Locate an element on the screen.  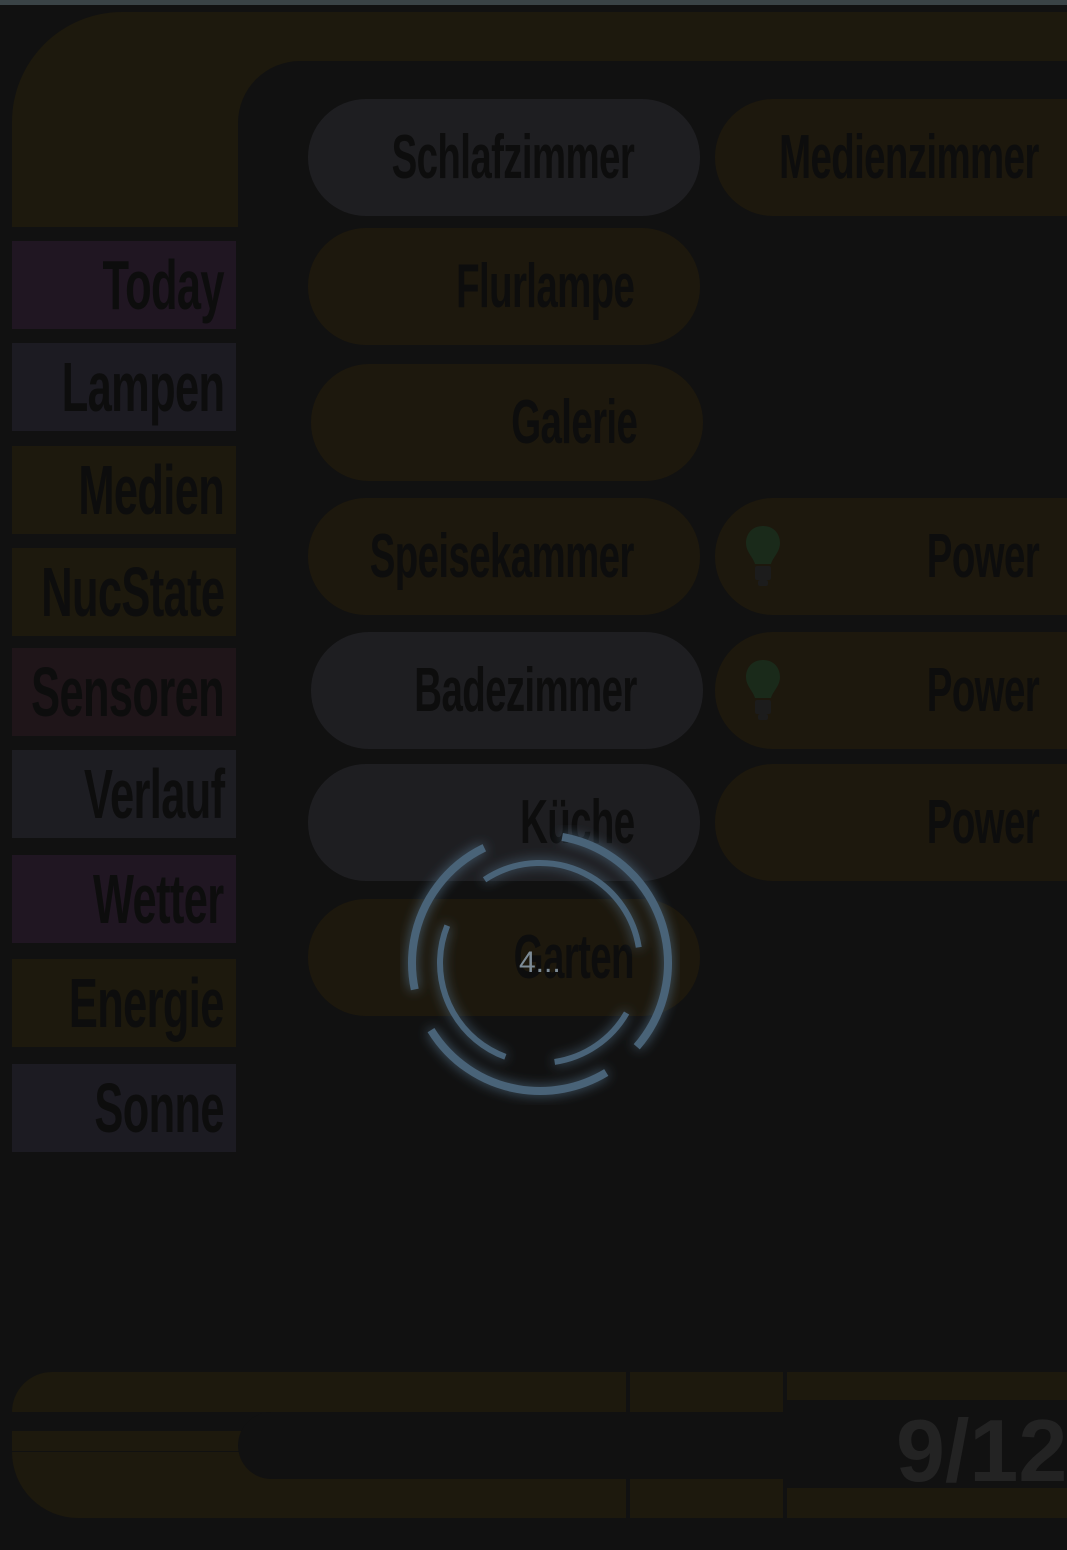
lcars-frame-bottom-connector is located at coordinates (127, 1441).